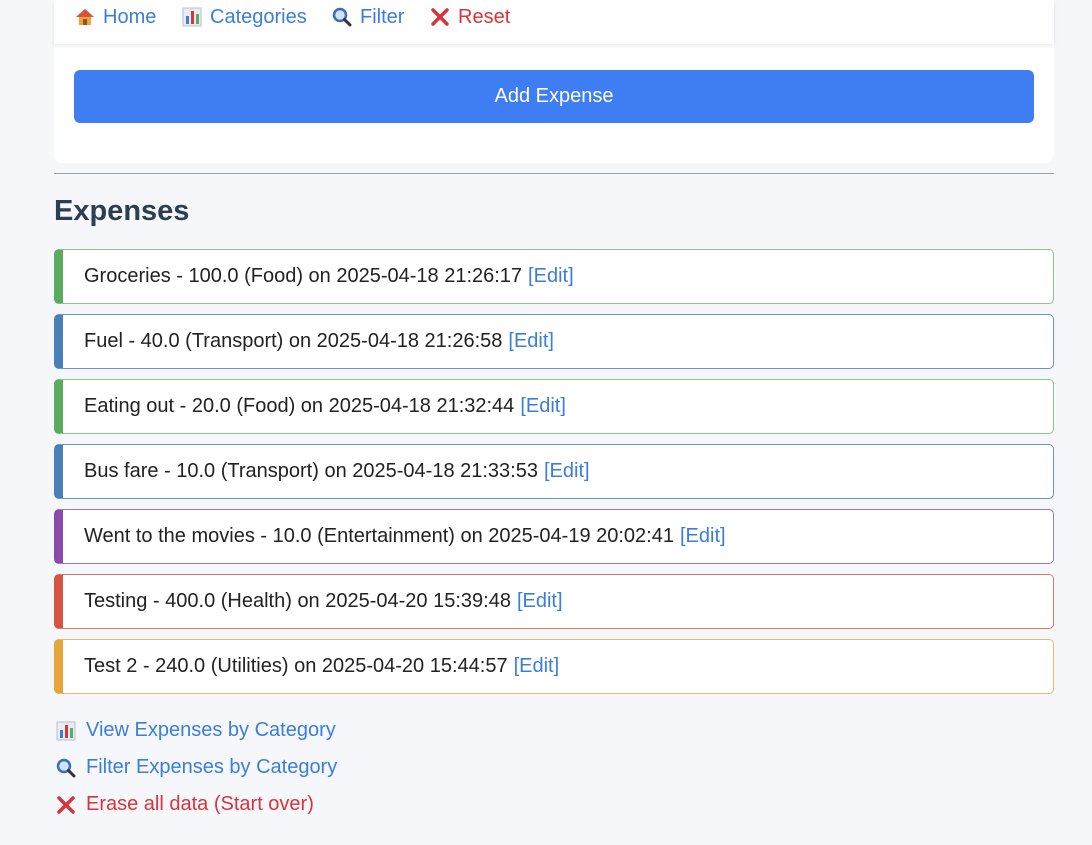 This screenshot has width=1092, height=845. Describe the element at coordinates (130, 16) in the screenshot. I see `nav-home-label: Home` at that location.